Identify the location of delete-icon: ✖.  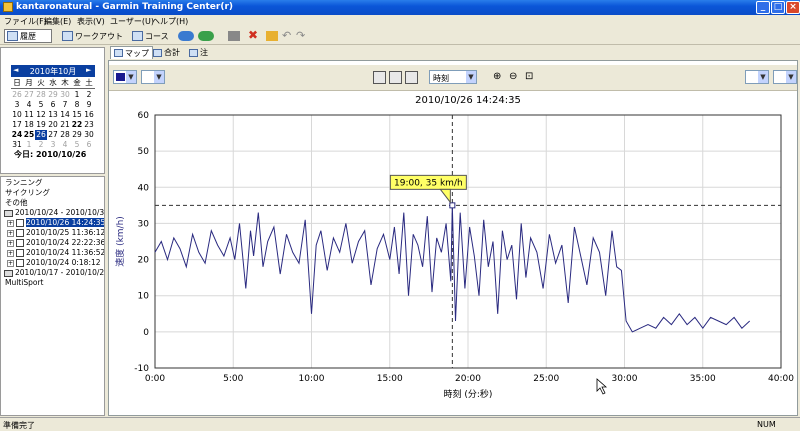
(254, 35).